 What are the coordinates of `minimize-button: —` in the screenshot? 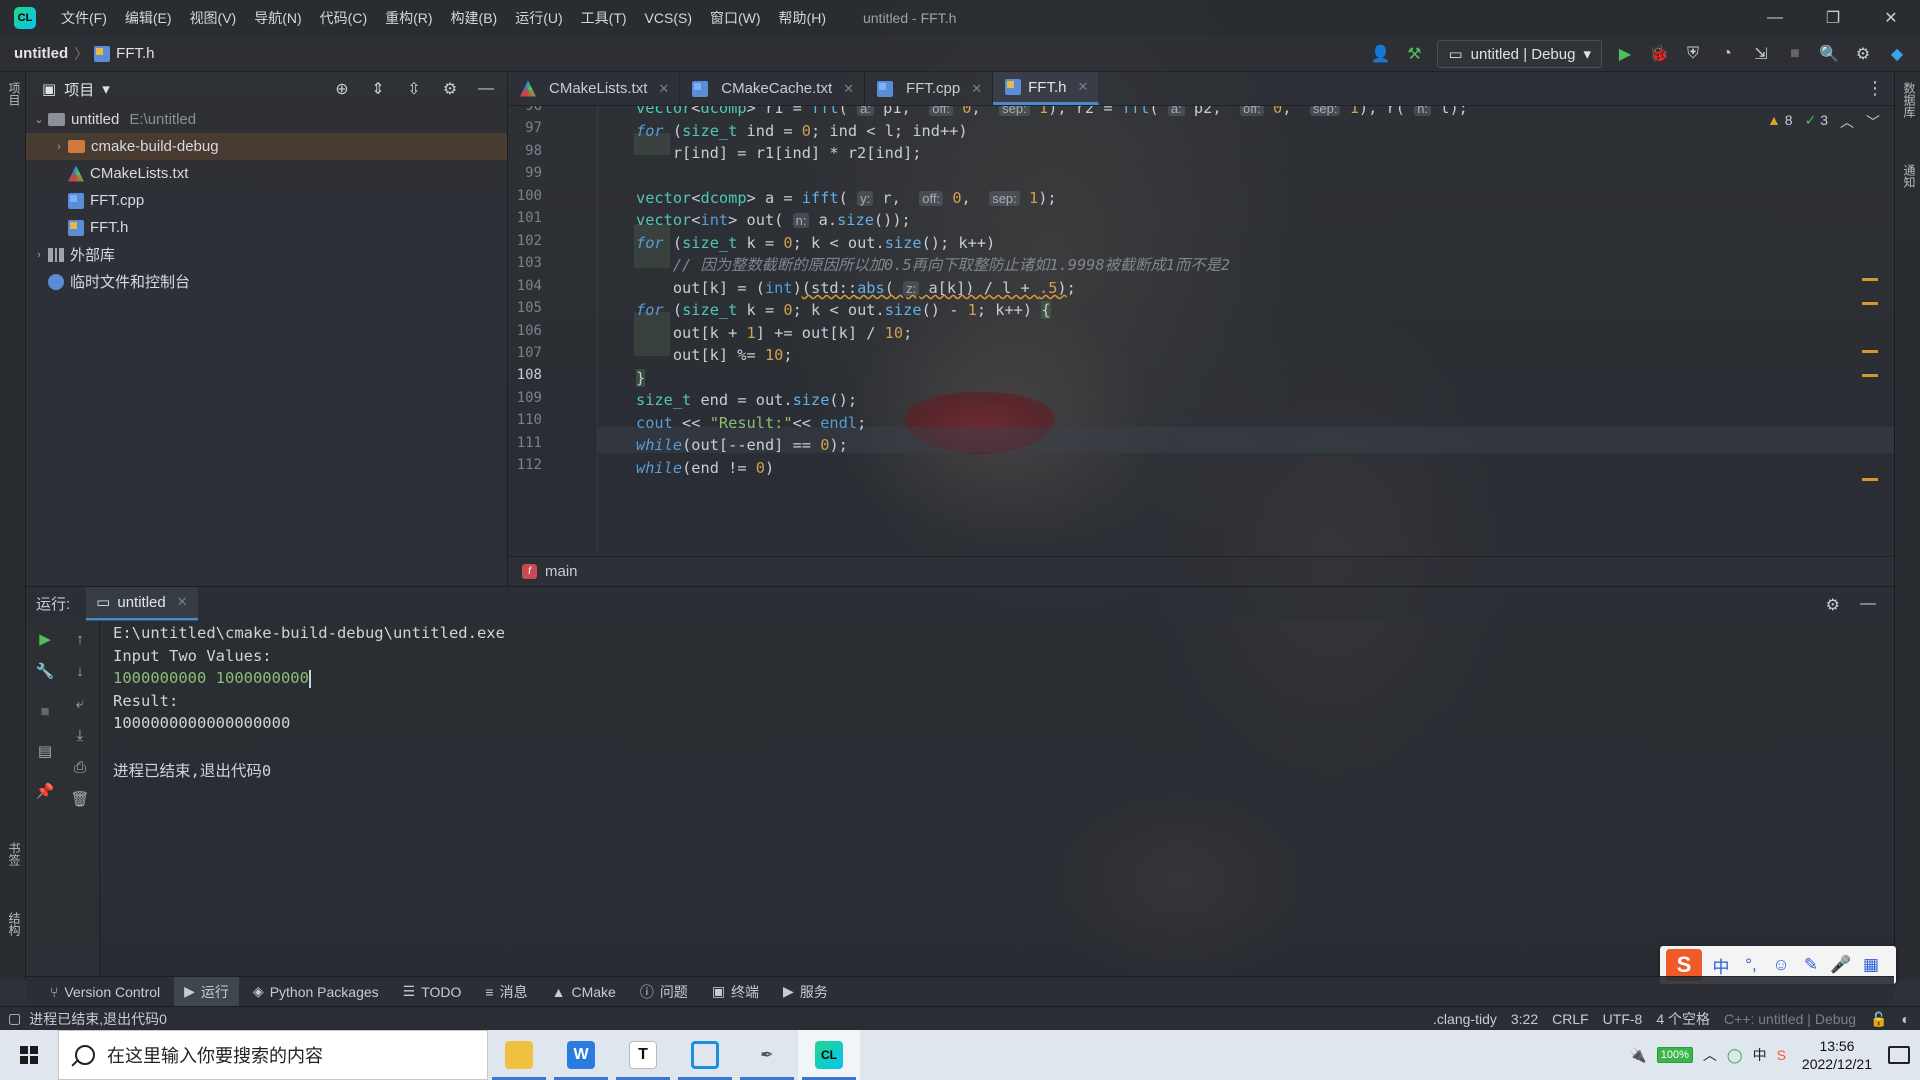 It's located at (1775, 18).